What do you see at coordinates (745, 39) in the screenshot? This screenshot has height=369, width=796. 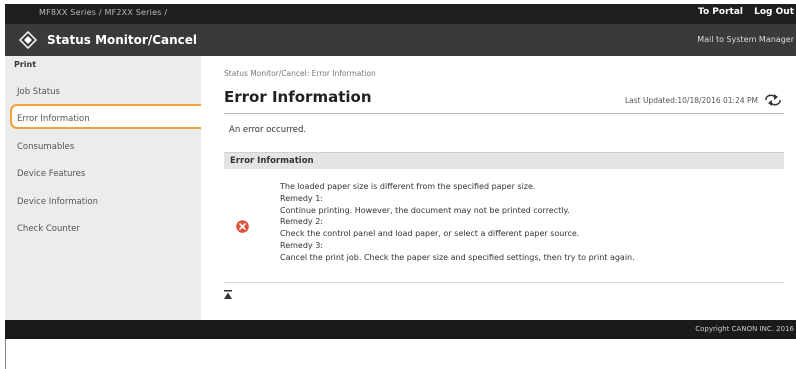 I see `mail-to-system-manager-link: Mail to System Manager` at bounding box center [745, 39].